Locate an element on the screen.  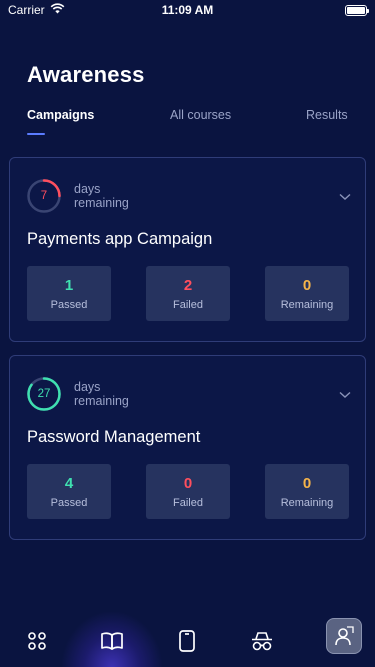
days-remaining-ring: 27 is located at coordinates (44, 394).